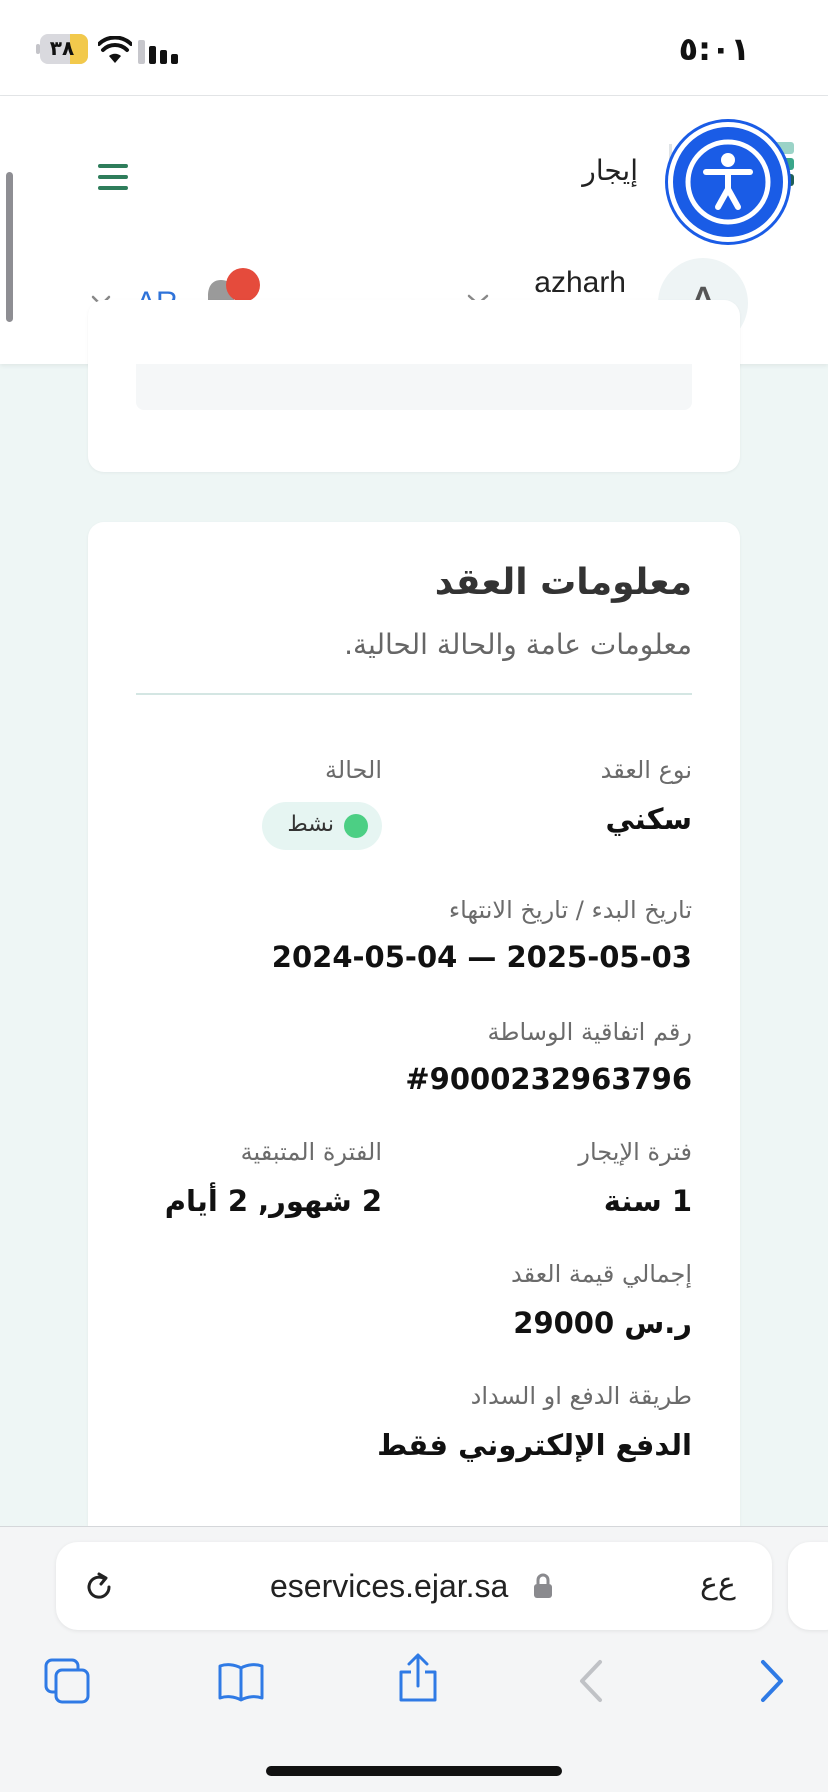  I want to click on card-divider, so click(414, 694).